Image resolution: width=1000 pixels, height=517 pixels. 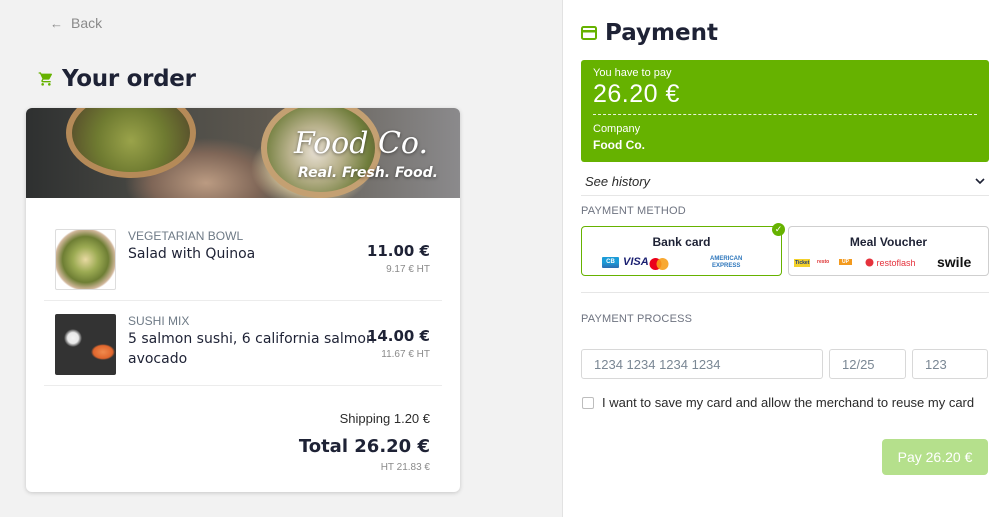 I want to click on banner-bowl-image, so click(x=131, y=143).